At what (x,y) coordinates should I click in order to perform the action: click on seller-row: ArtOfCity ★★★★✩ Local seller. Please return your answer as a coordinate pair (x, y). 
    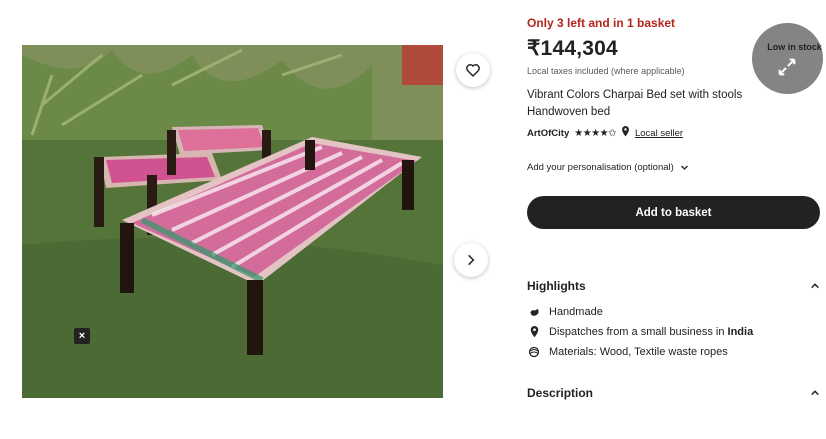
    Looking at the image, I should click on (605, 133).